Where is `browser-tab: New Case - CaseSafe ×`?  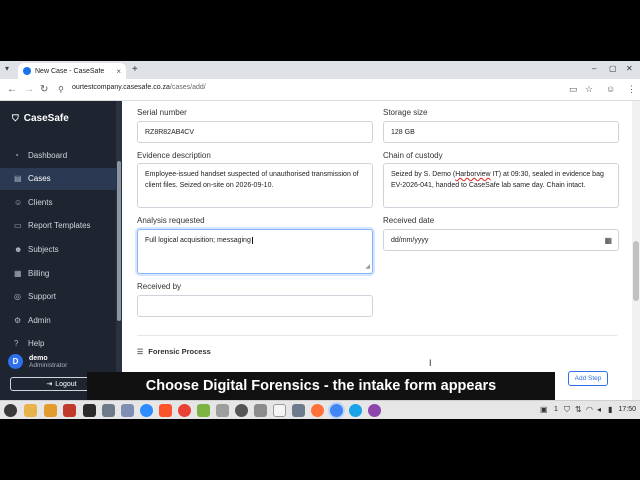
browser-tab: New Case - CaseSafe × is located at coordinates (72, 71).